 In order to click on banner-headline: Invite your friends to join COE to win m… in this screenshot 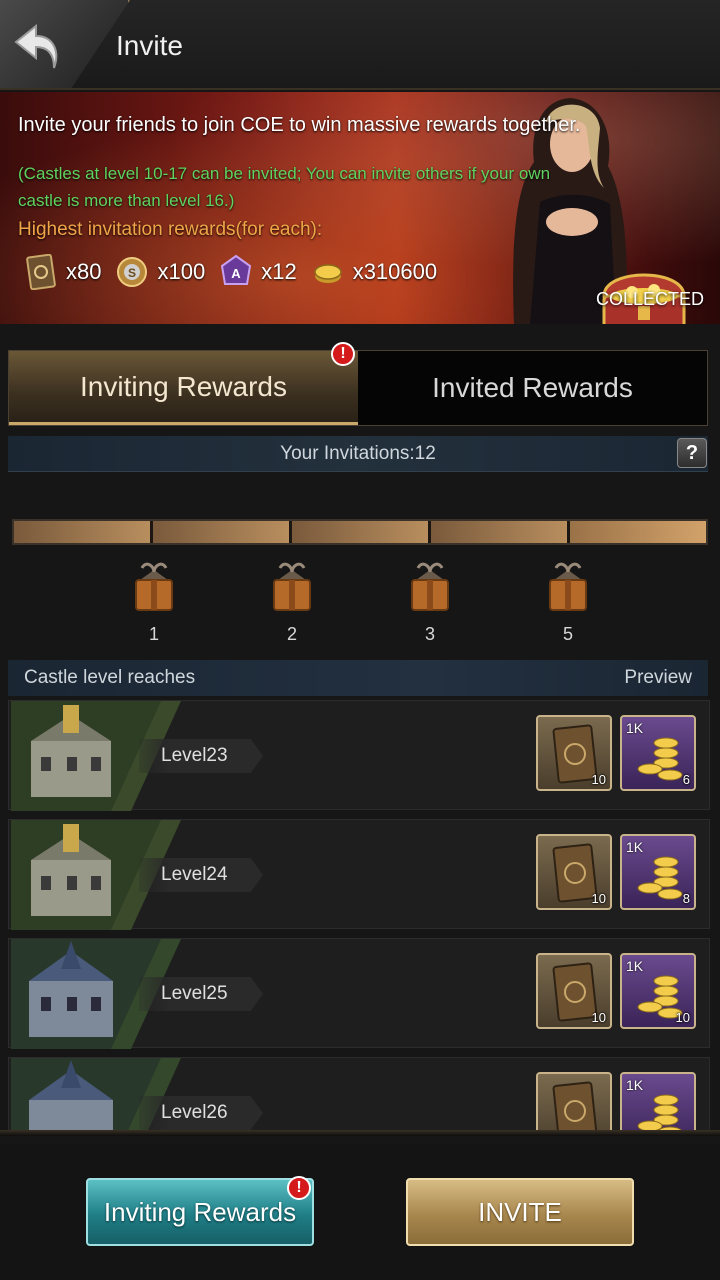, I will do `click(299, 125)`.